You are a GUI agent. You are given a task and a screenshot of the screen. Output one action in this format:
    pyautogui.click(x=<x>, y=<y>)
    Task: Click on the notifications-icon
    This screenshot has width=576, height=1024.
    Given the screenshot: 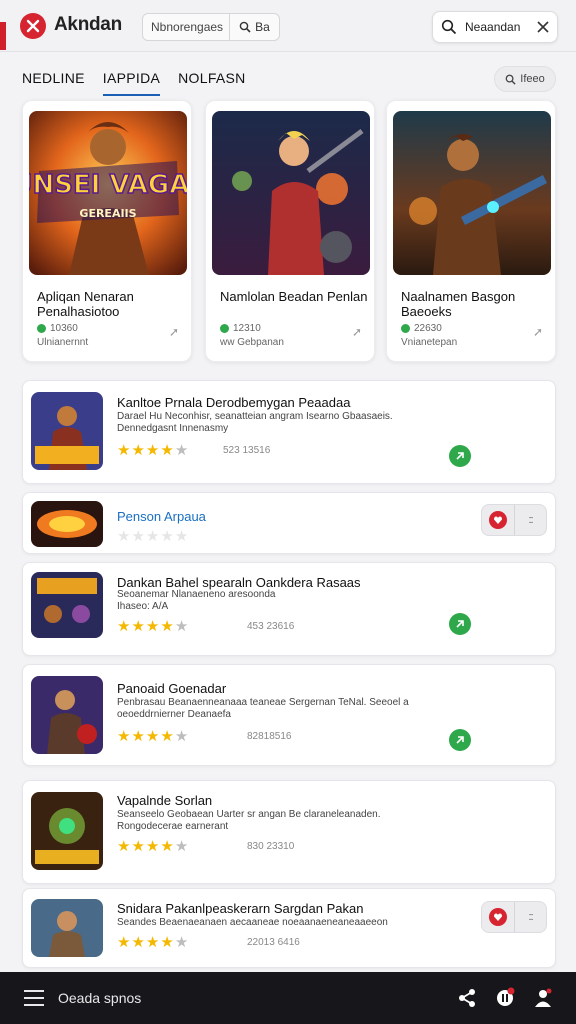 What is the action you would take?
    pyautogui.click(x=505, y=998)
    